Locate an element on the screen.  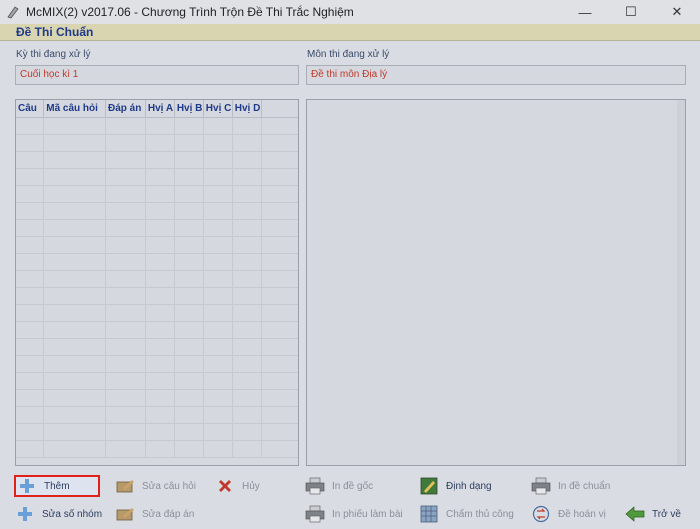
col-header-ma-cau-hoi: Mã câu hỏi is located at coordinates (74, 109).